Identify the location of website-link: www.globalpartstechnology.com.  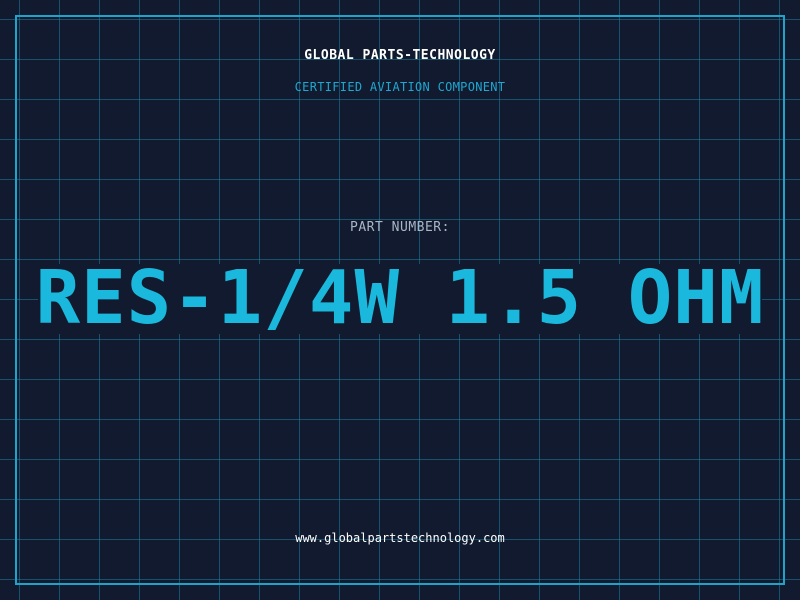
(400, 538).